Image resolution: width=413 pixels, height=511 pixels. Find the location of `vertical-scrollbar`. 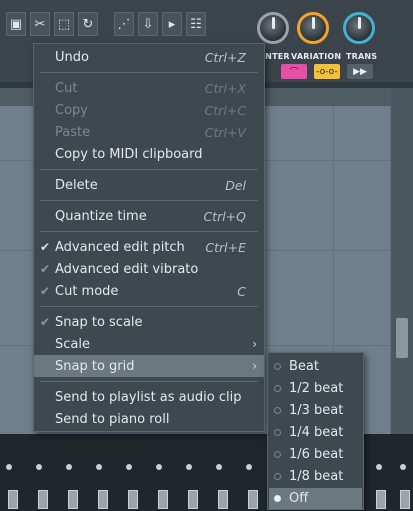

vertical-scrollbar is located at coordinates (402, 261).